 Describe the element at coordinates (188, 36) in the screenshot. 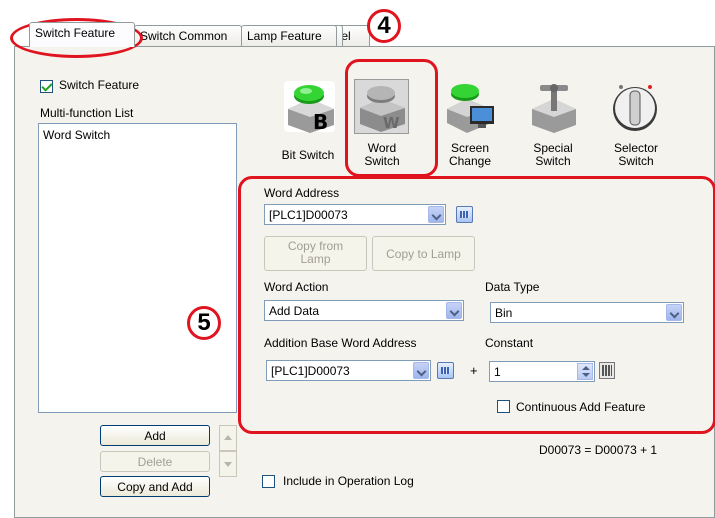

I see `tab-switch-common: Switch Common` at that location.